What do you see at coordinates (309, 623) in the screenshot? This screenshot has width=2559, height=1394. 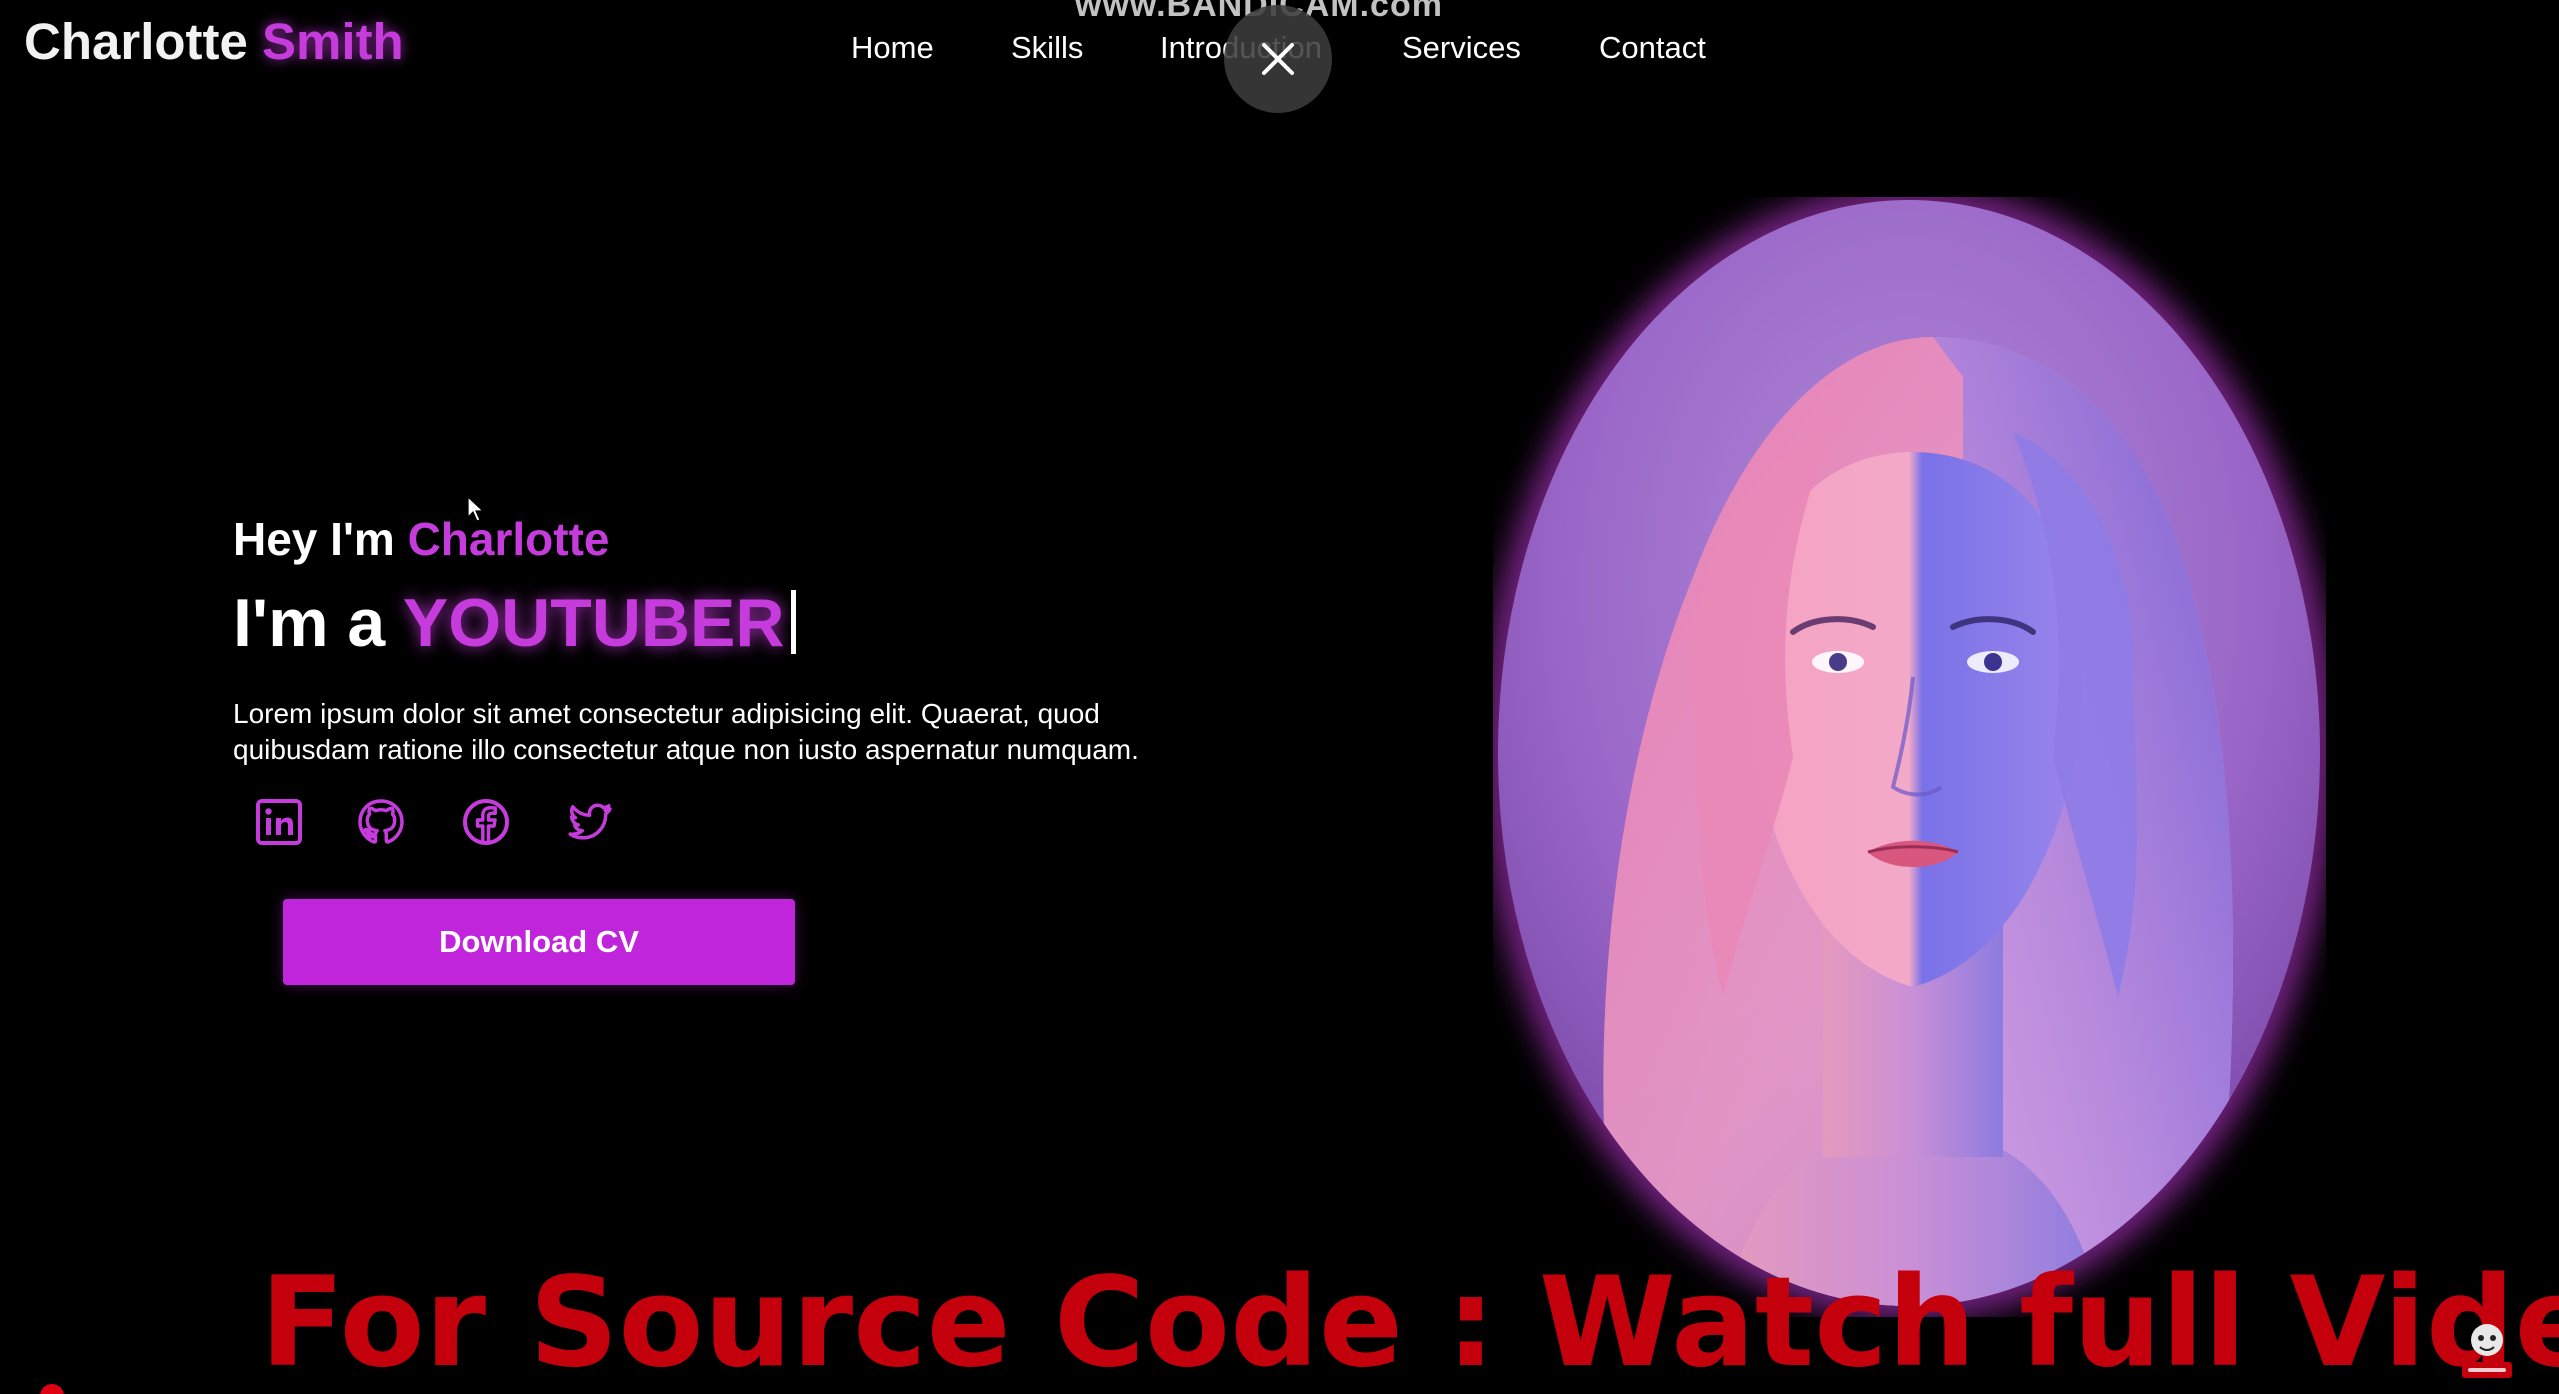 I see `role-prefix: I'm a` at bounding box center [309, 623].